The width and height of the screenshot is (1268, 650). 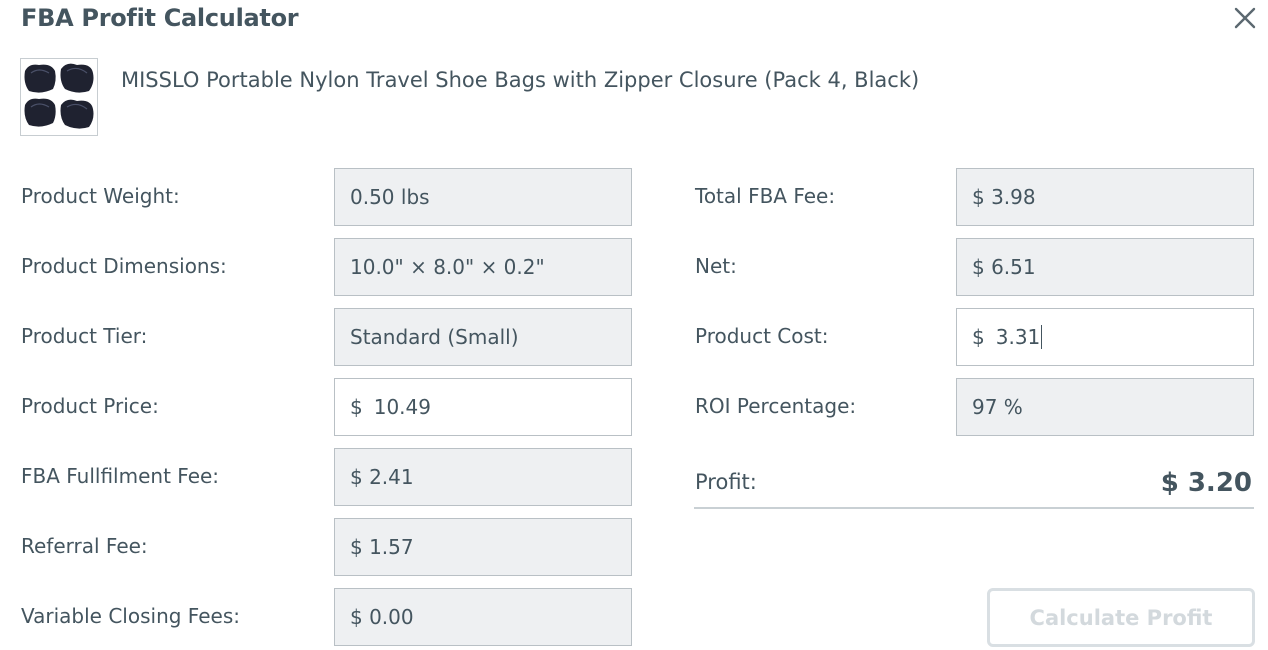 What do you see at coordinates (762, 336) in the screenshot?
I see `product-cost-label: Product Cost:` at bounding box center [762, 336].